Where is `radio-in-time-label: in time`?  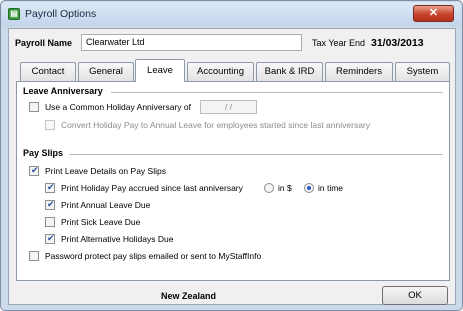 radio-in-time-label: in time is located at coordinates (331, 188).